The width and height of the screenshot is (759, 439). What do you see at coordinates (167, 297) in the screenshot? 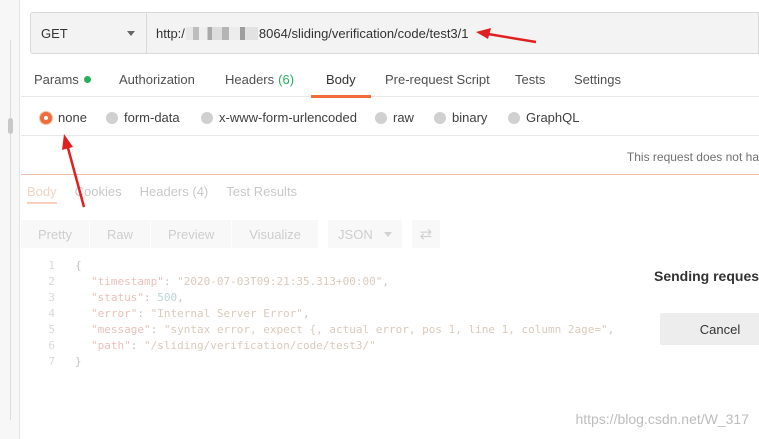
I see `json-value: 500` at bounding box center [167, 297].